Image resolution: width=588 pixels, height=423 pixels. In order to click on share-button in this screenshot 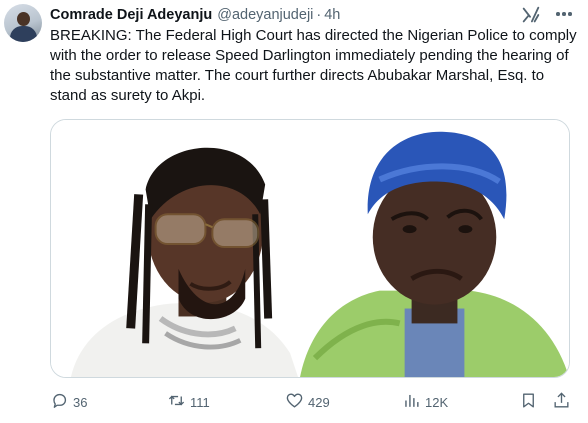, I will do `click(561, 402)`.